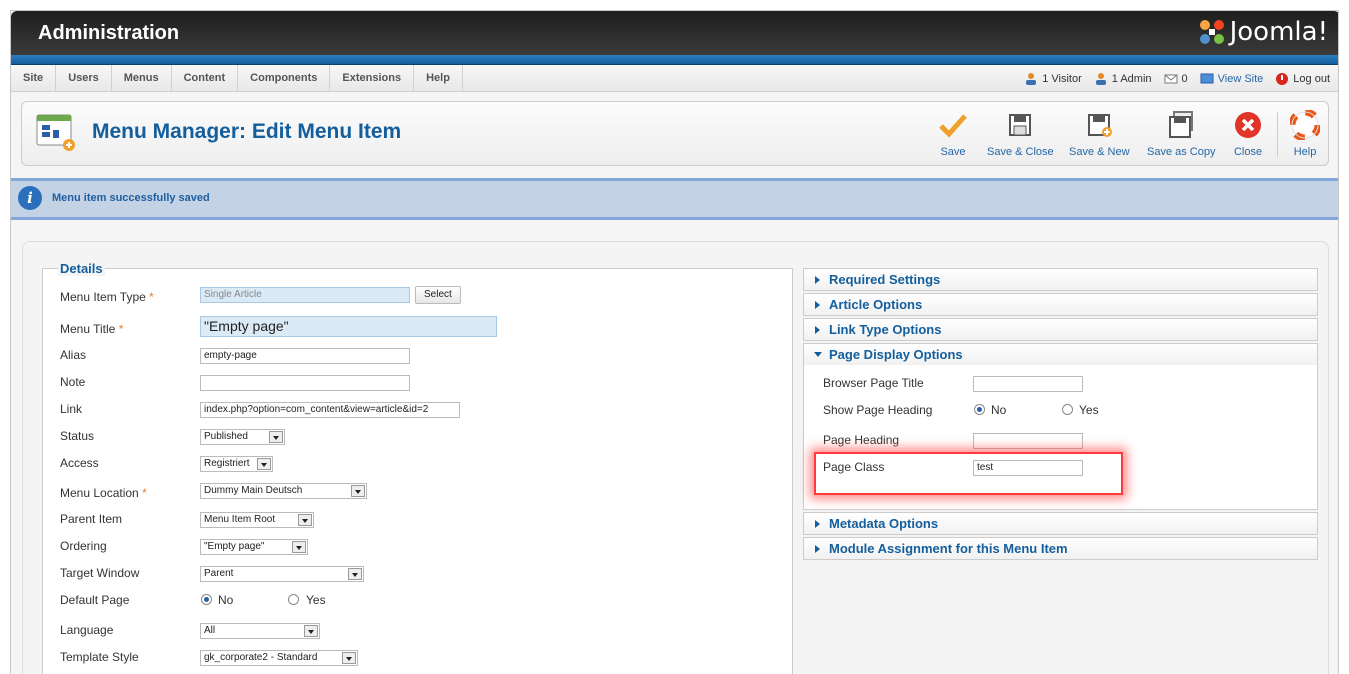  I want to click on access-label: Access, so click(79, 463).